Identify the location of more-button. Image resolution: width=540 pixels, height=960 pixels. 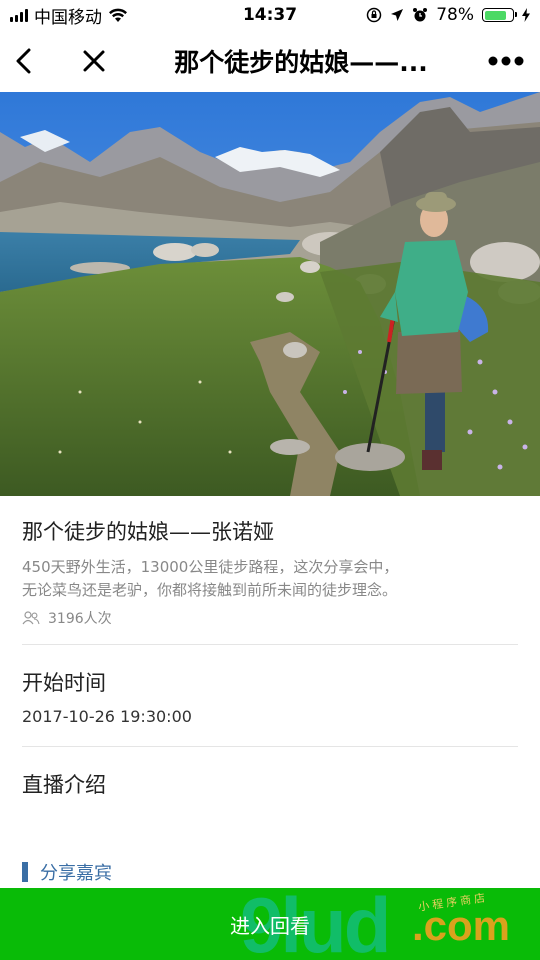
(506, 61).